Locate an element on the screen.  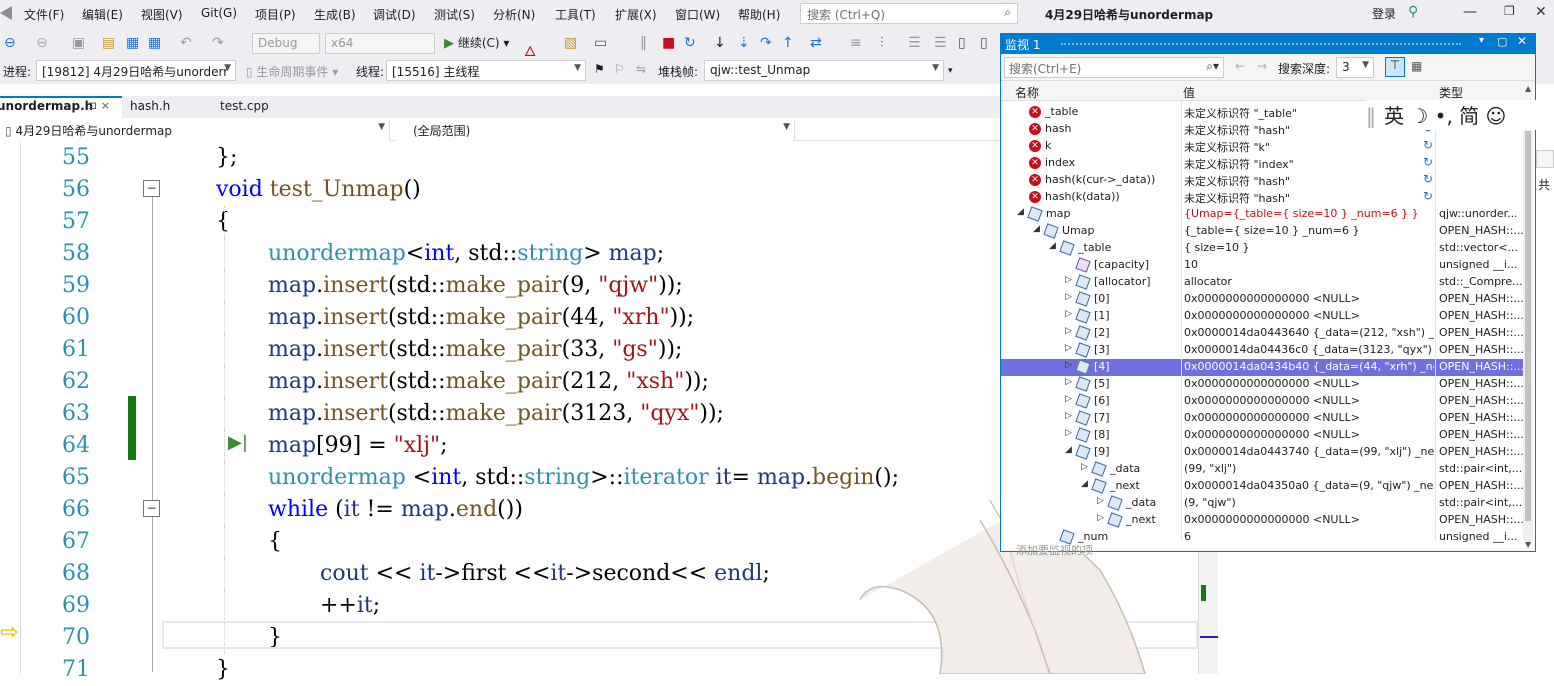
dropdown-icon: ▾ is located at coordinates (1481, 40).